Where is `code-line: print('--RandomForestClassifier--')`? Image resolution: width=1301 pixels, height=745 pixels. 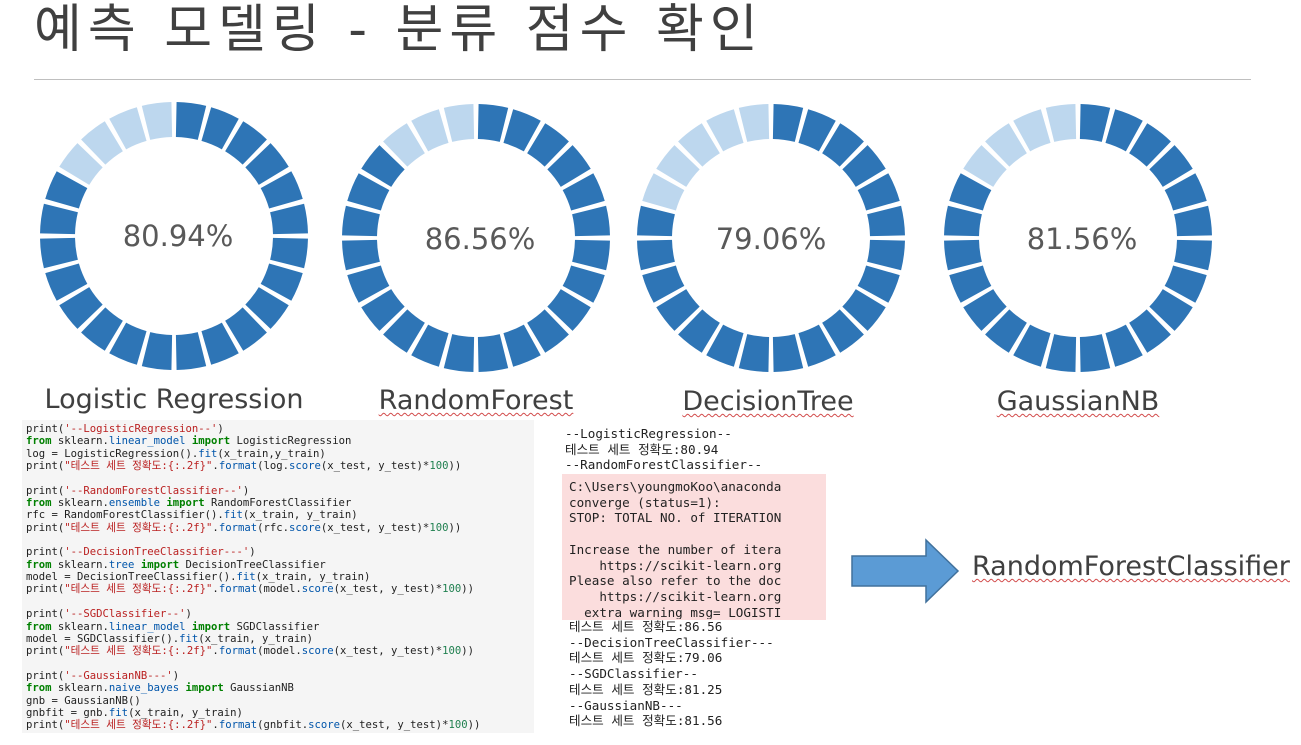
code-line: print('--RandomForestClassifier--') is located at coordinates (138, 490).